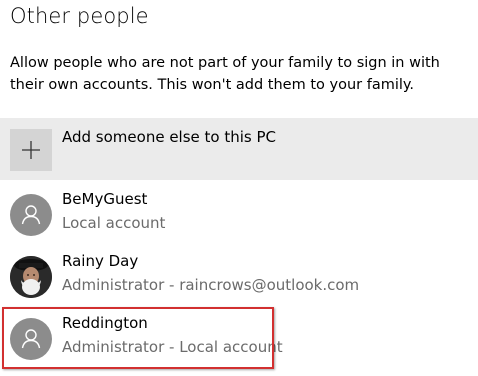 Image resolution: width=478 pixels, height=376 pixels. What do you see at coordinates (31, 150) in the screenshot?
I see `plus-icon` at bounding box center [31, 150].